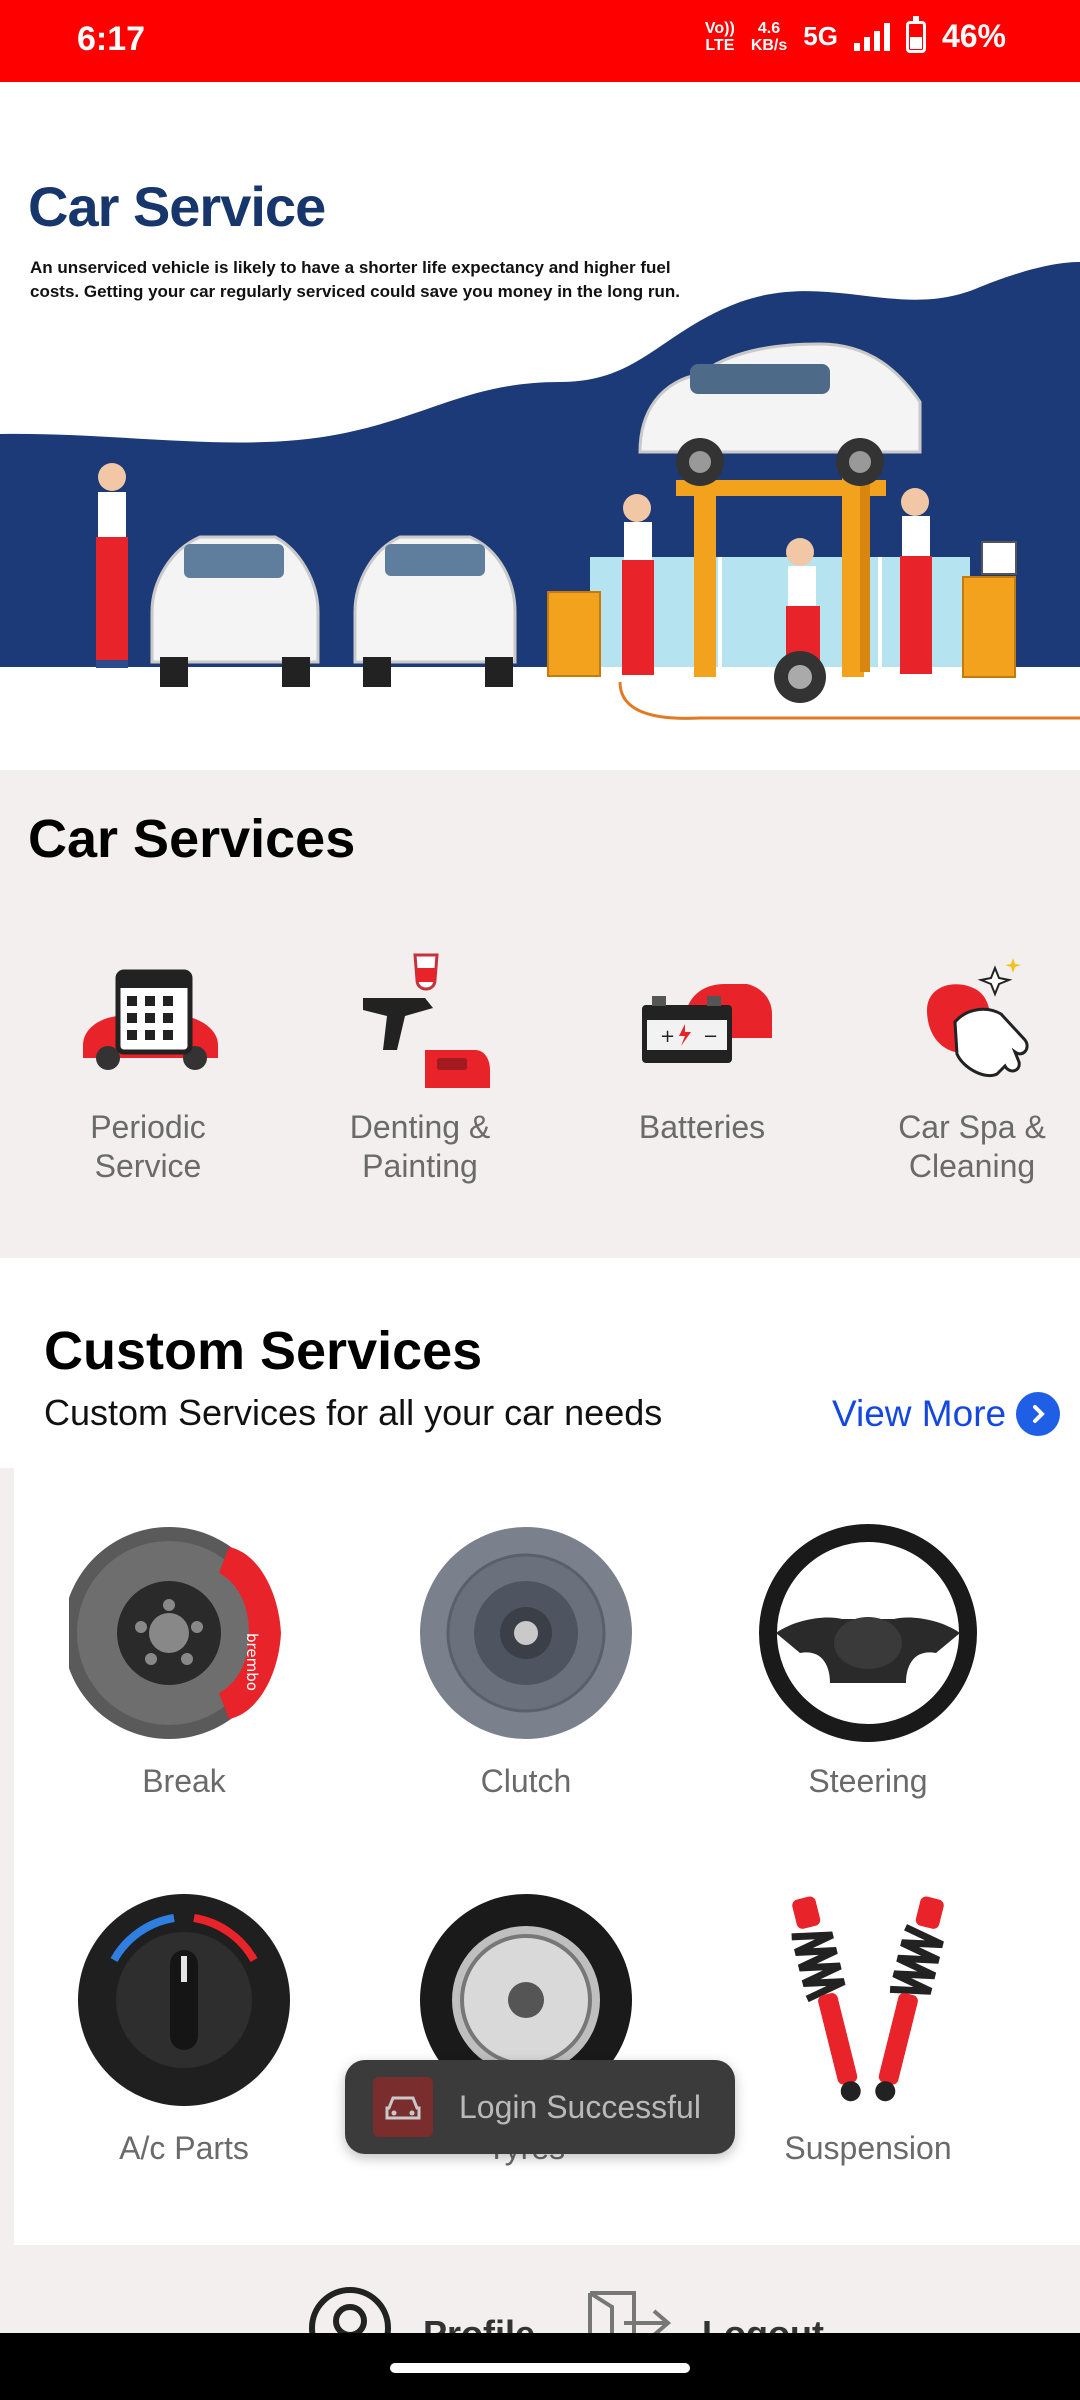 This screenshot has height=2400, width=1080. Describe the element at coordinates (403, 2107) in the screenshot. I see `car-icon` at that location.